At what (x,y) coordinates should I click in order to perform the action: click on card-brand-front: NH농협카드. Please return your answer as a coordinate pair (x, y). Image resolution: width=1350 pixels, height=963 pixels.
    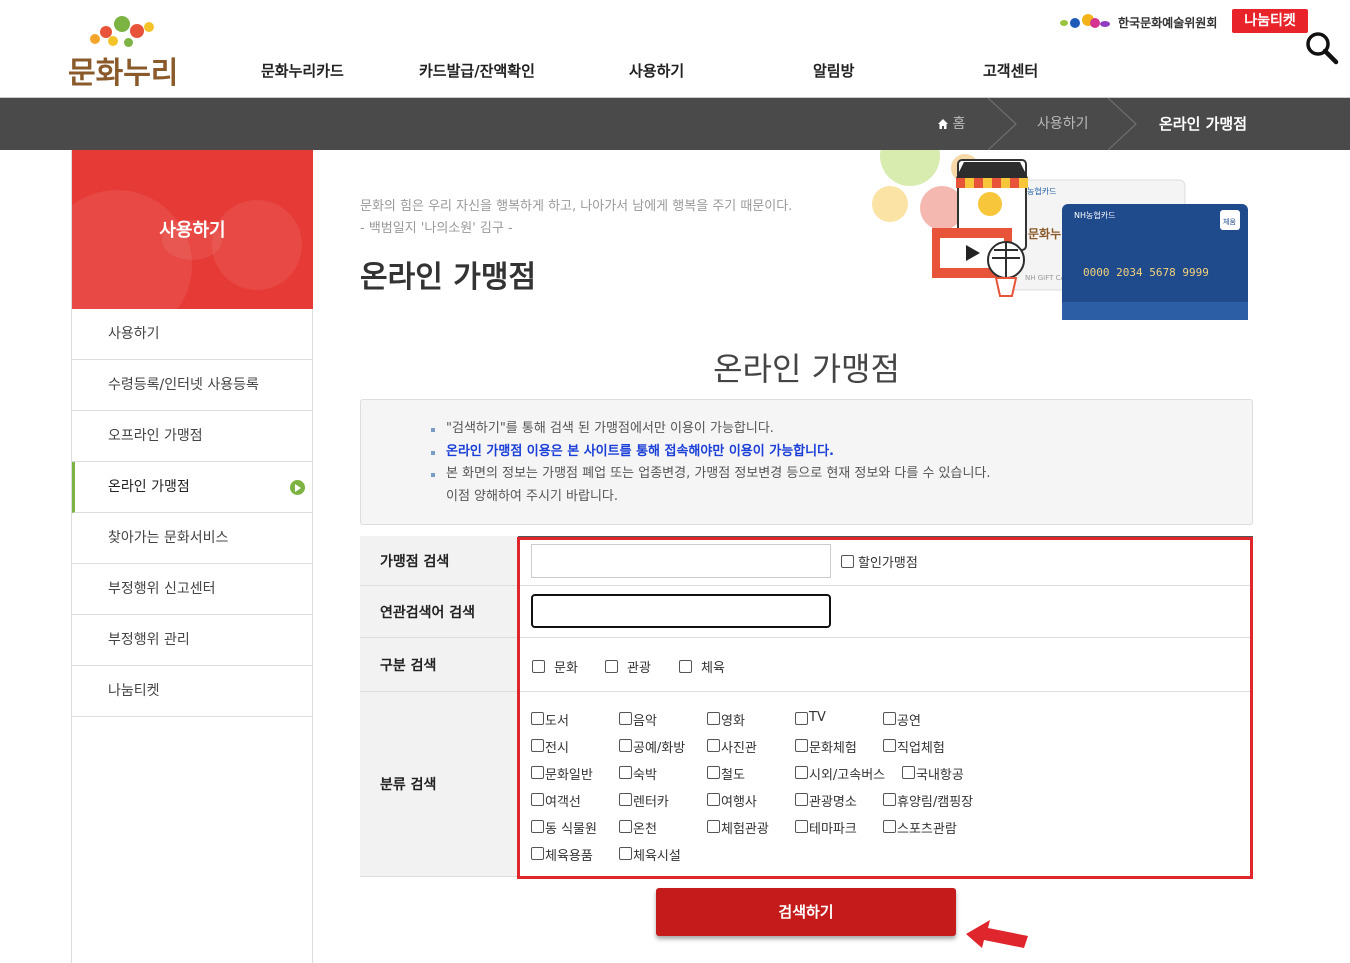
    Looking at the image, I should click on (1094, 215).